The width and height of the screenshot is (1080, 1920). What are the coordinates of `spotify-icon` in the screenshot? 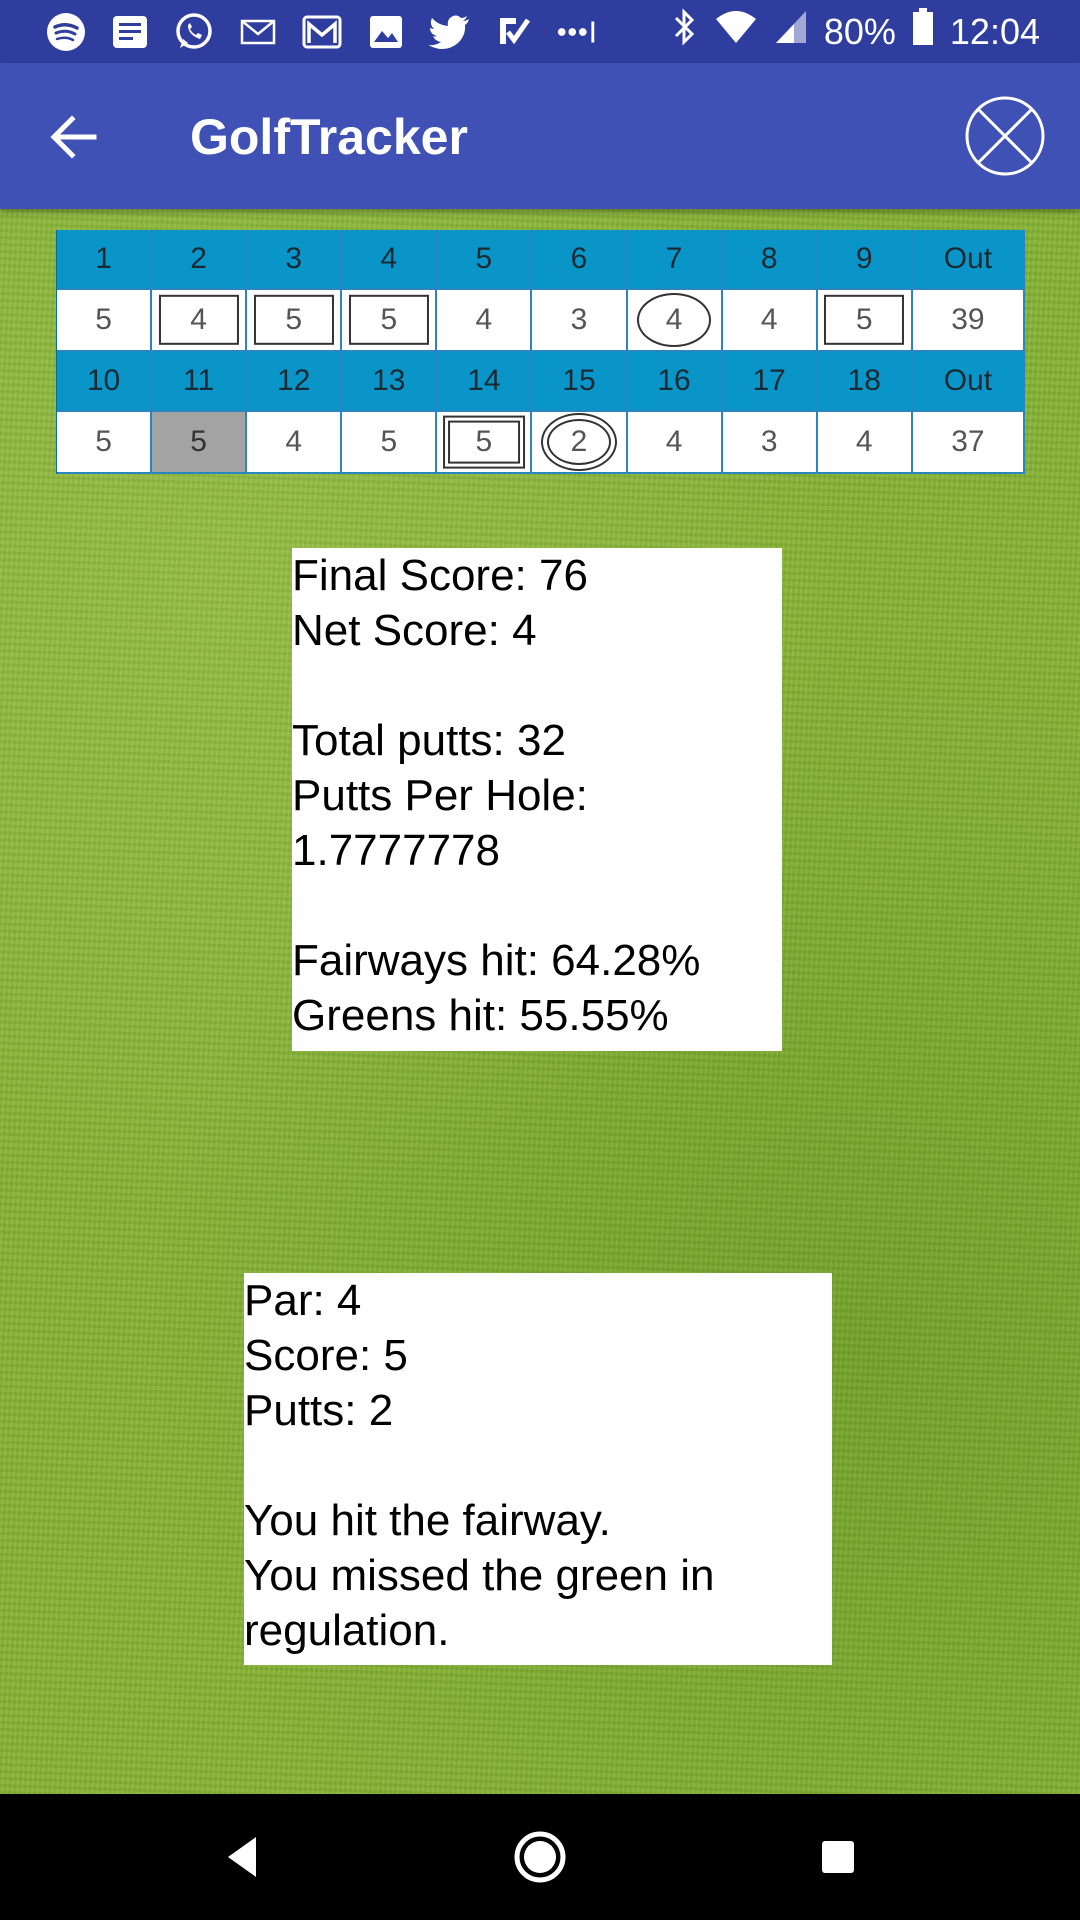 It's located at (66, 32).